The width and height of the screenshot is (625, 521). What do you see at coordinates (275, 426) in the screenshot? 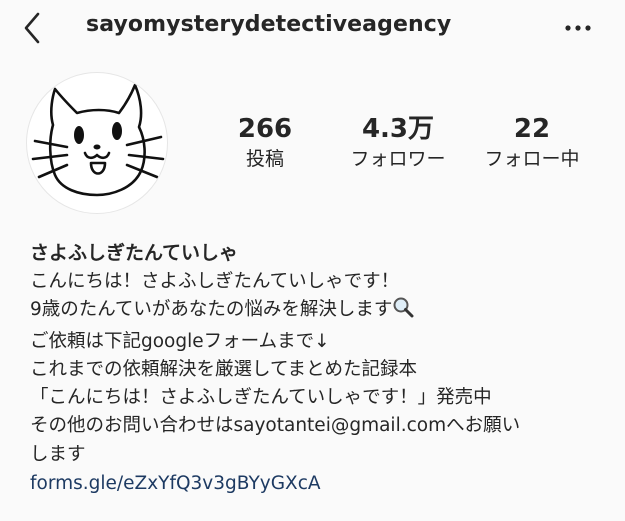
I see `bio-line: その他のお問い合わせはsayotantei@gmail.comへお願い` at bounding box center [275, 426].